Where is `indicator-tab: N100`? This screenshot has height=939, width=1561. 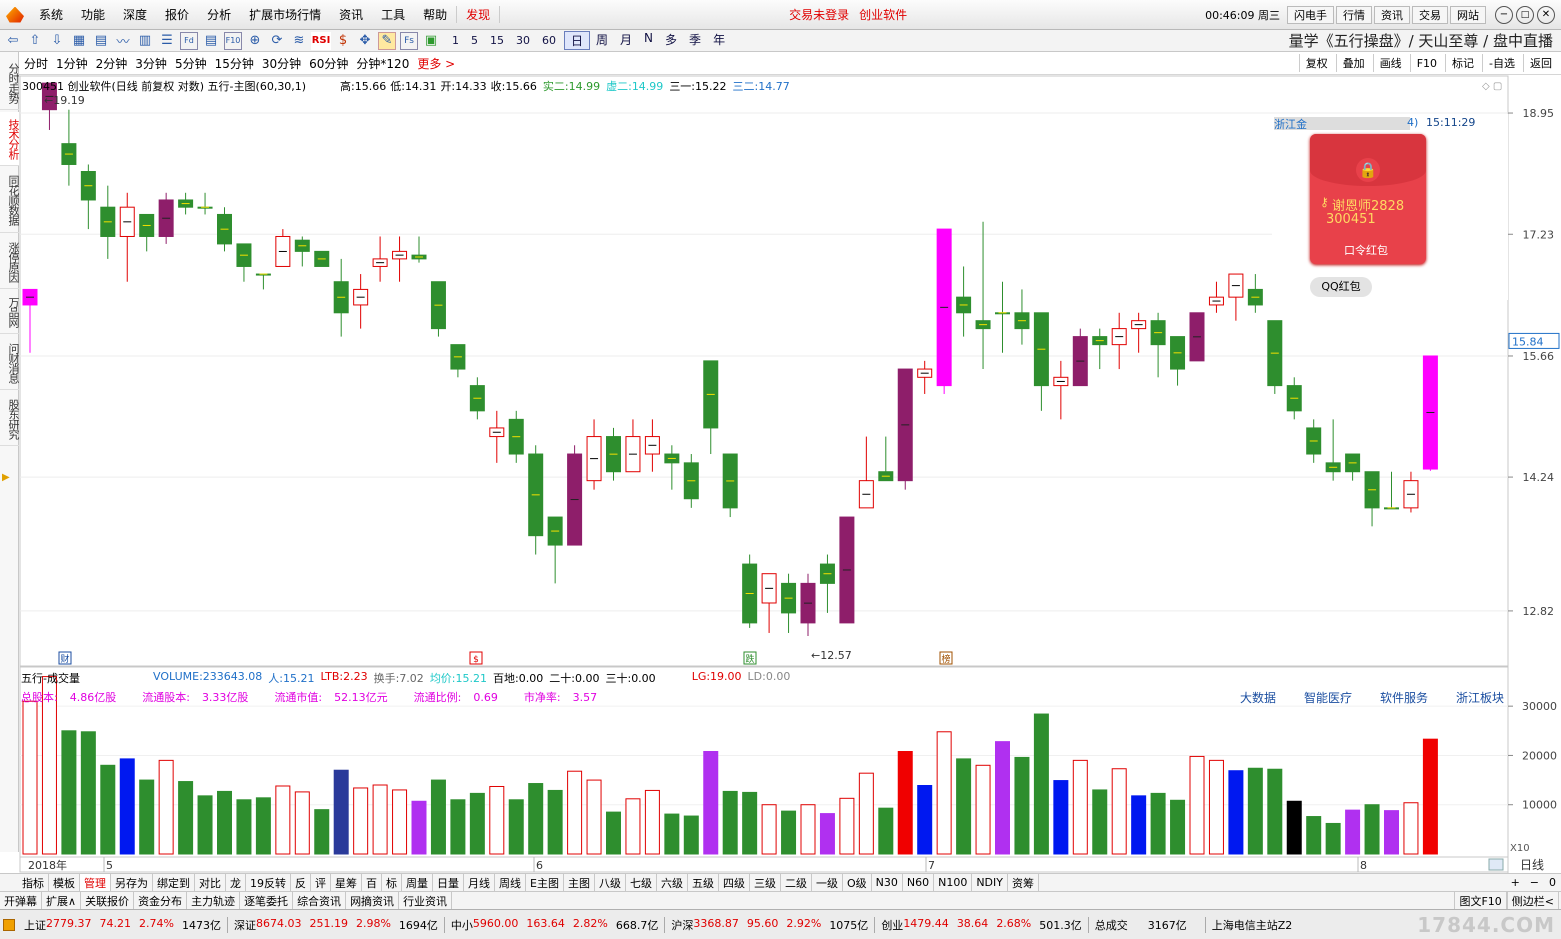
indicator-tab: N100 is located at coordinates (953, 882).